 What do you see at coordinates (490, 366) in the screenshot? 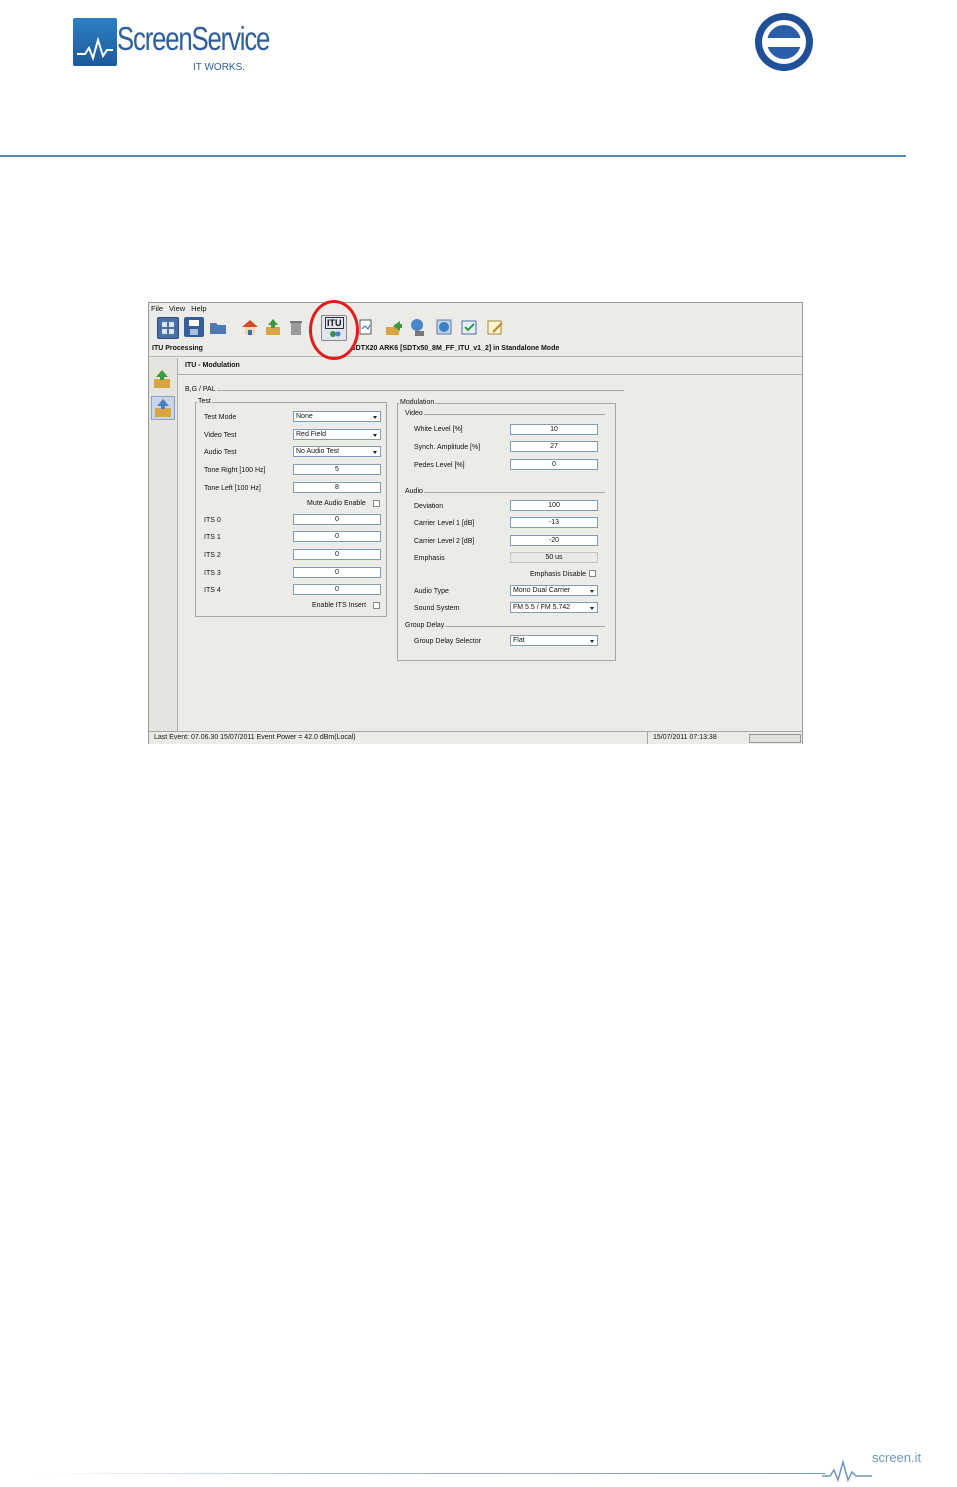
I see `panel-header: ITU - Modulation` at bounding box center [490, 366].